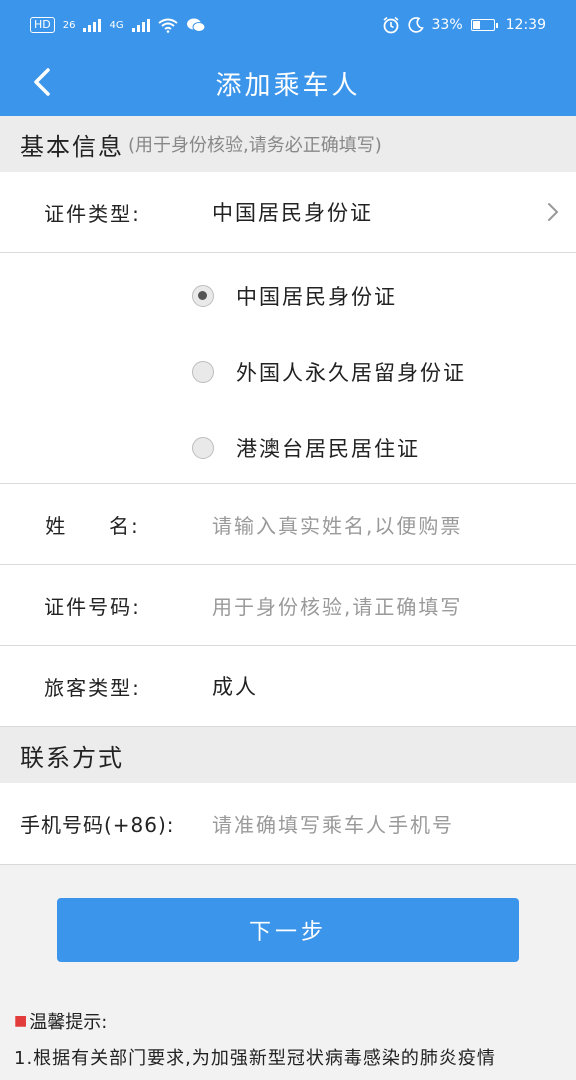 This screenshot has width=576, height=1080. Describe the element at coordinates (316, 297) in the screenshot. I see `id-option-label: 中国居民身份证` at that location.